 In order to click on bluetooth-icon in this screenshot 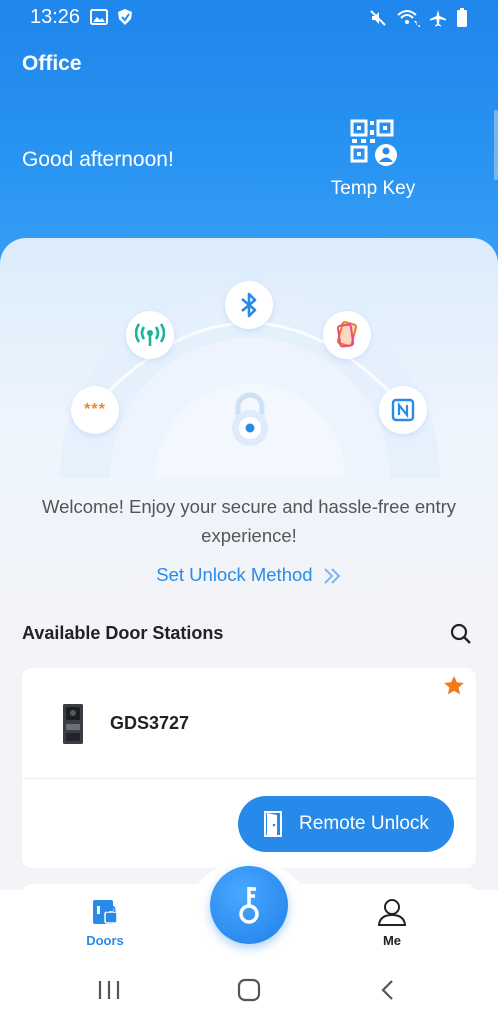, I will do `click(249, 305)`.